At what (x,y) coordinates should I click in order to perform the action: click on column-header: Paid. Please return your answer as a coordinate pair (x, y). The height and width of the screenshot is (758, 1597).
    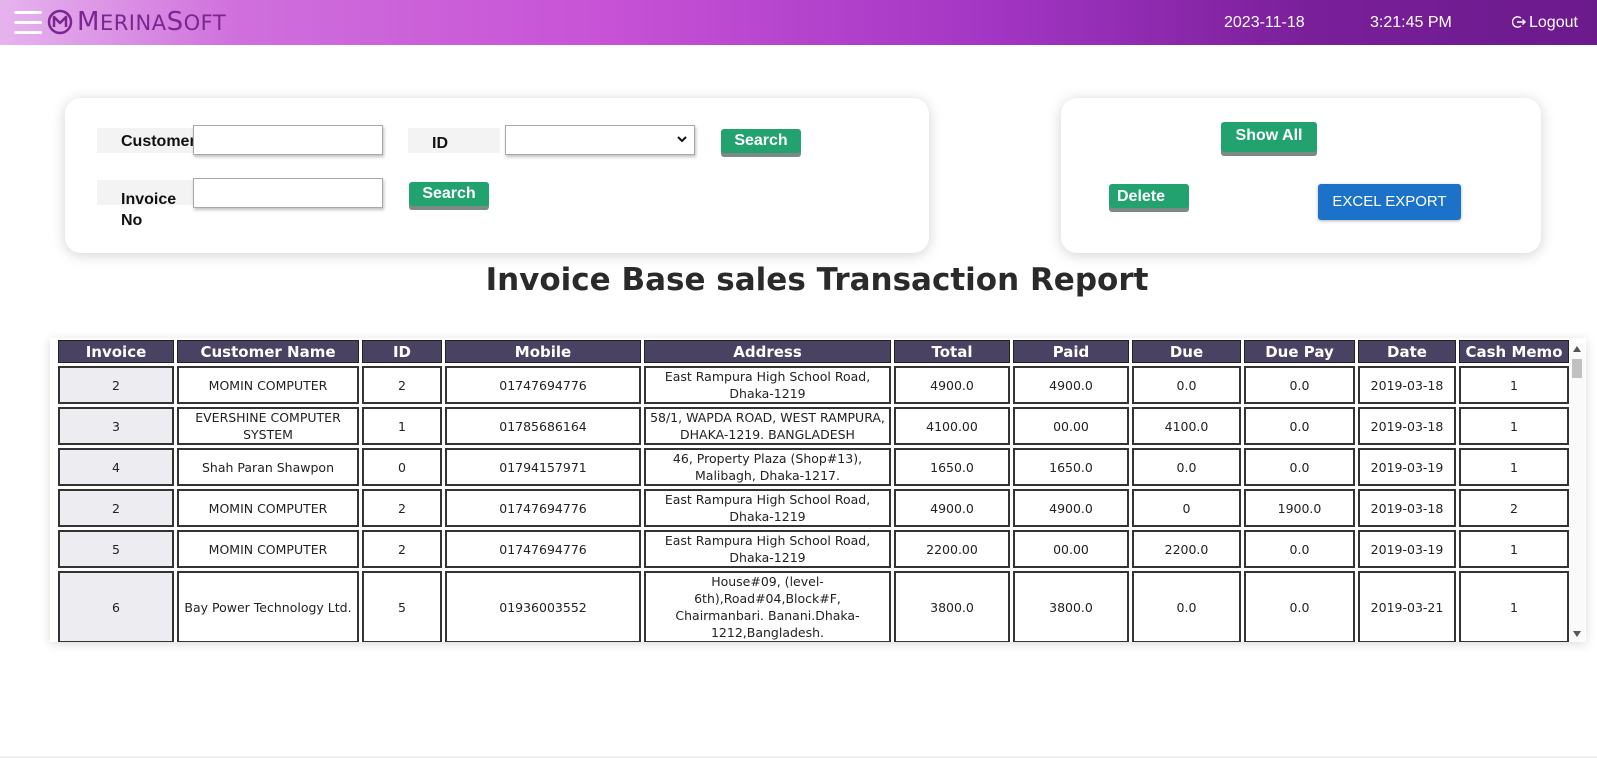
    Looking at the image, I should click on (1071, 351).